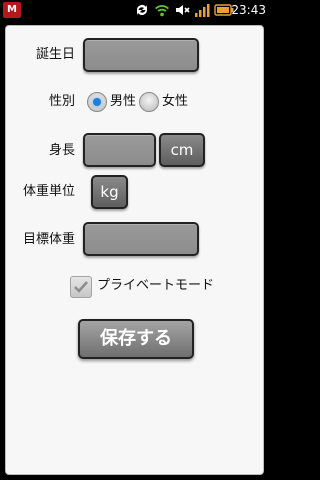 The width and height of the screenshot is (320, 480). I want to click on private-mode-label: プライベートモード, so click(155, 286).